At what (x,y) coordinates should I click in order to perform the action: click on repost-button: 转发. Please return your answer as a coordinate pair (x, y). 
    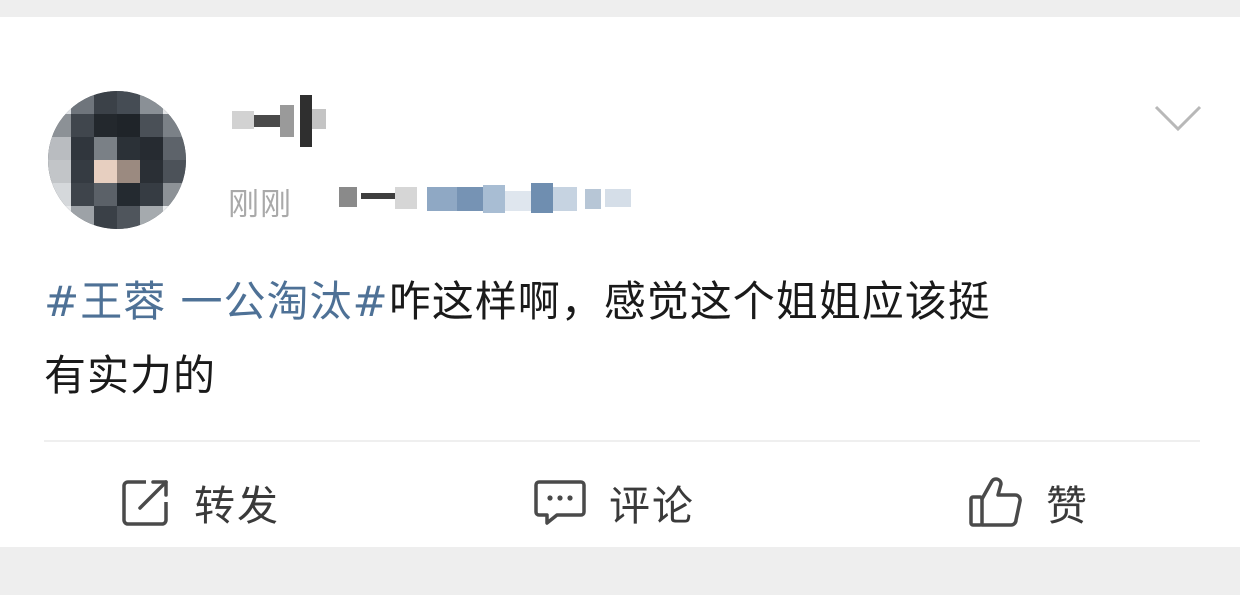
    Looking at the image, I should click on (200, 502).